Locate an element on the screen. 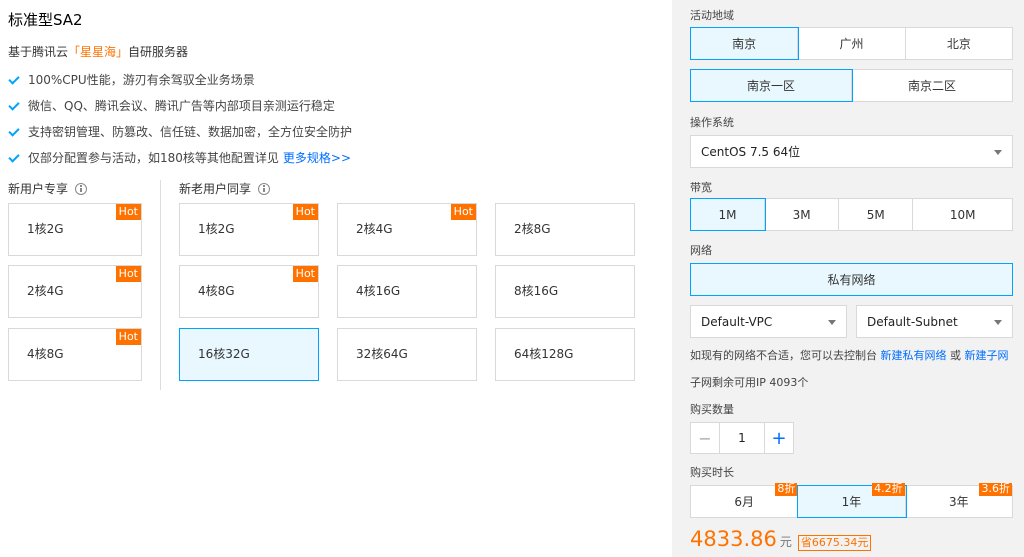 The height and width of the screenshot is (557, 1024). card-label: 2核4G is located at coordinates (45, 291).